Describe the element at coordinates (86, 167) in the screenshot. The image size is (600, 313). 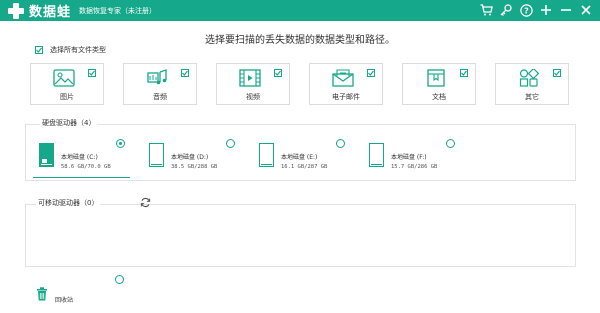
I see `drive-size: 58.6 GB/70.0 GB` at that location.